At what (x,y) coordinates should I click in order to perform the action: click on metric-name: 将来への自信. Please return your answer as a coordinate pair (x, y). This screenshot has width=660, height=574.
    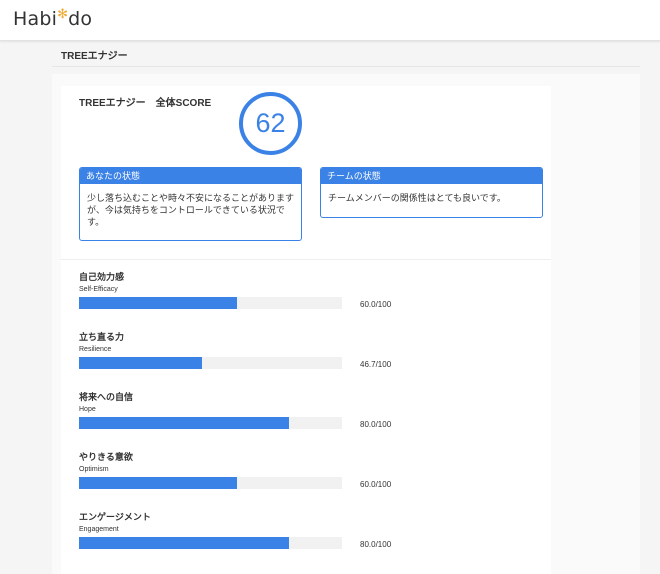
    Looking at the image, I should click on (106, 397).